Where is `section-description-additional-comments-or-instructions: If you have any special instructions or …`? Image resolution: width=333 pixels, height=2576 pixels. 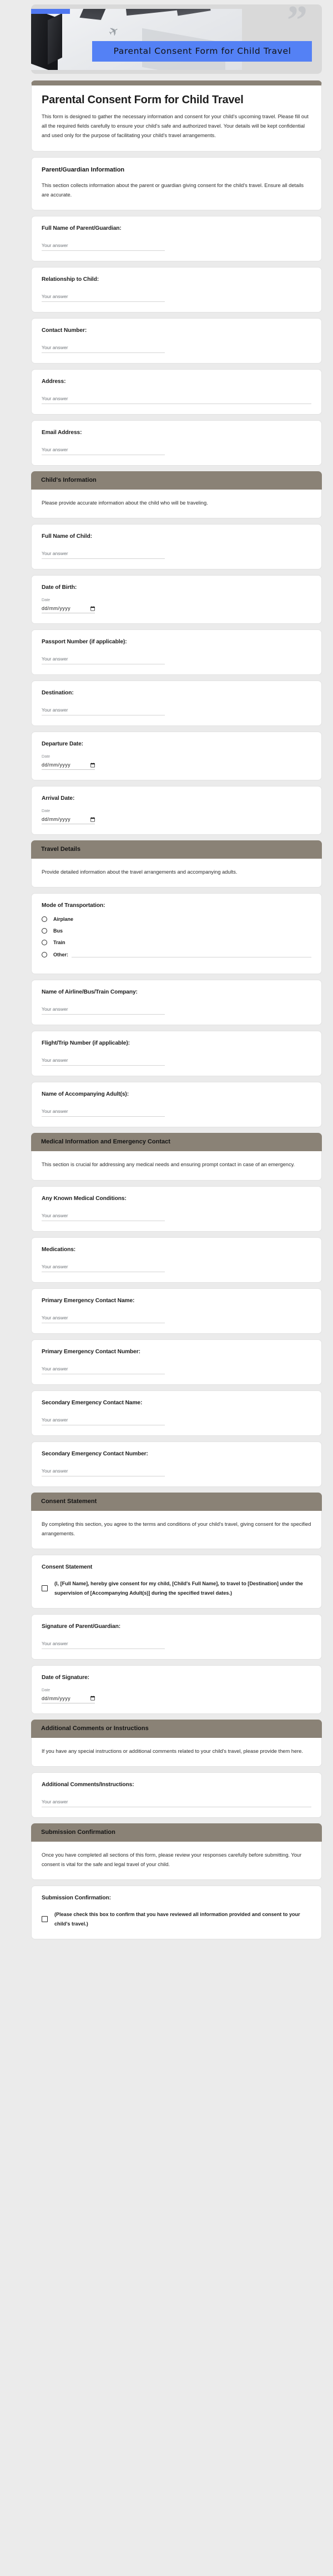 section-description-additional-comments-or-instructions: If you have any special instructions or … is located at coordinates (173, 1751).